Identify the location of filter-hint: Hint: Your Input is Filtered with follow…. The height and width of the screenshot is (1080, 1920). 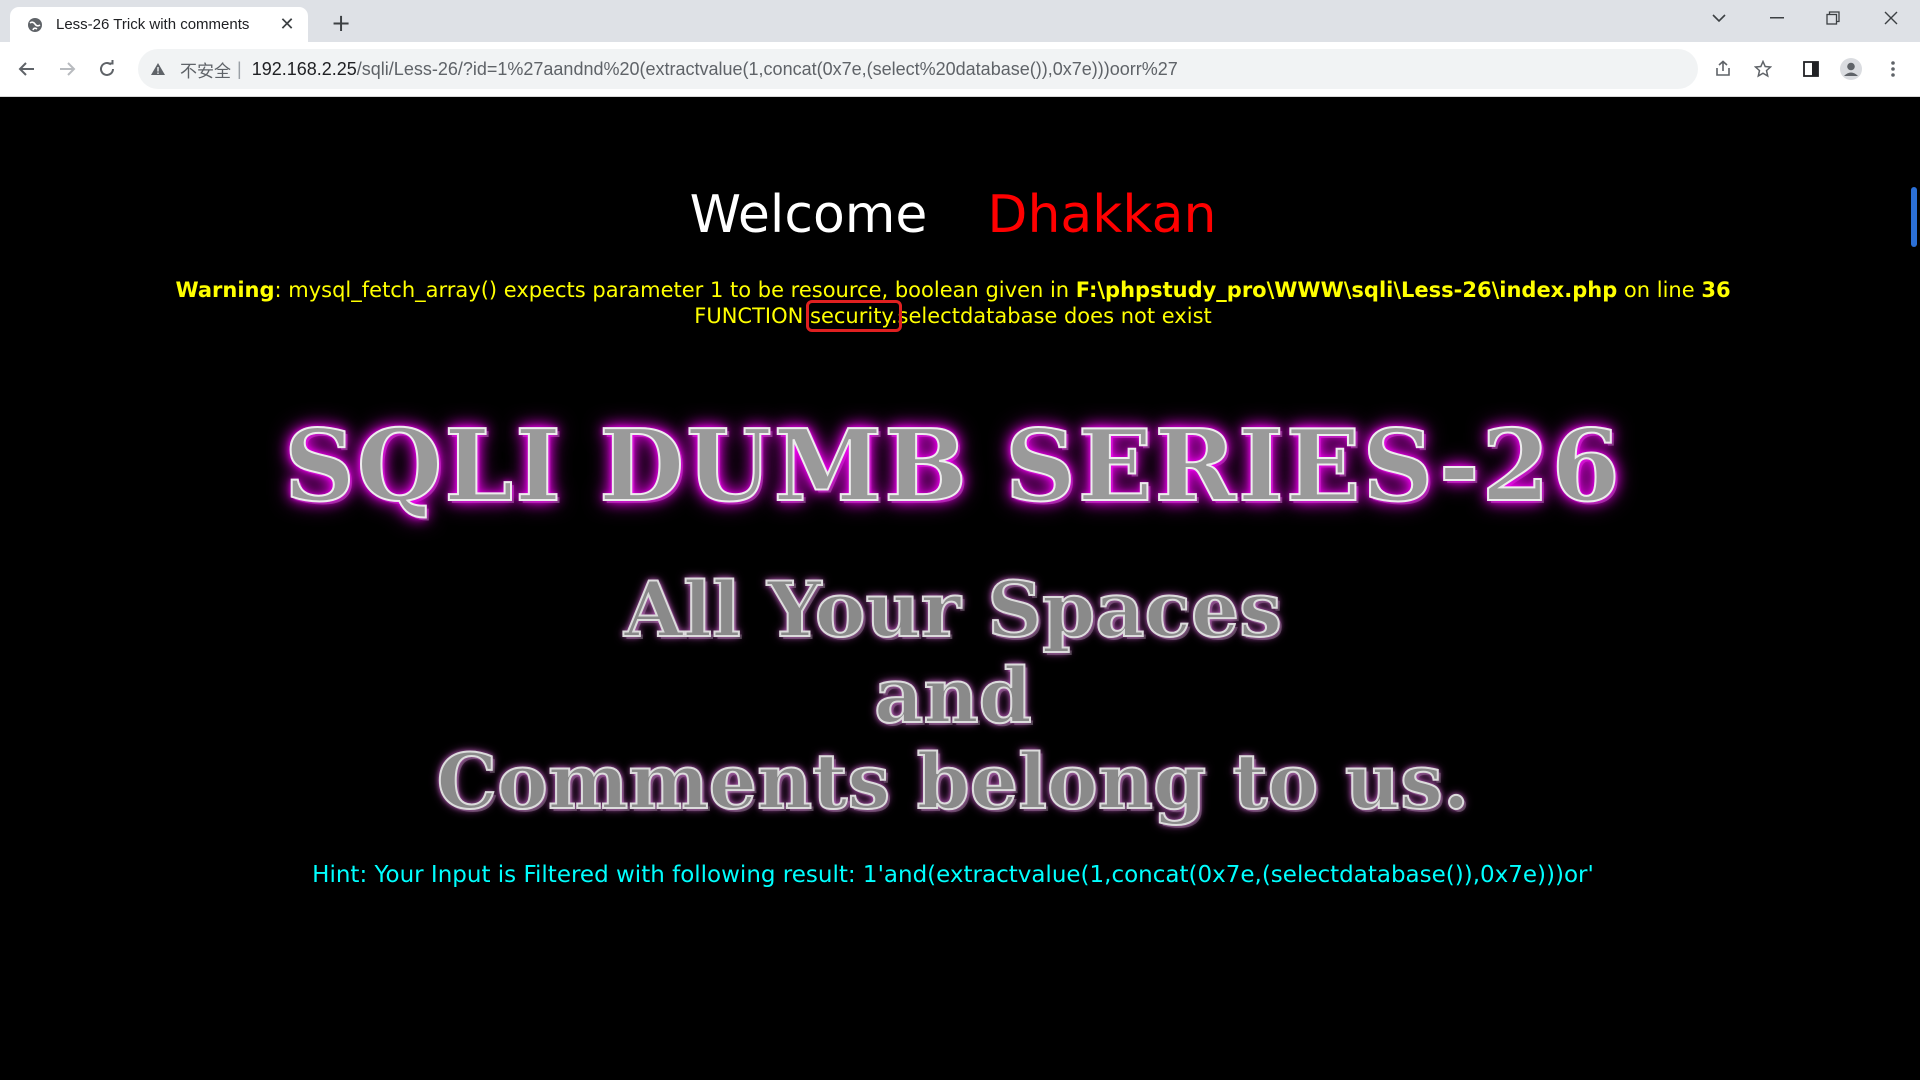
(953, 875).